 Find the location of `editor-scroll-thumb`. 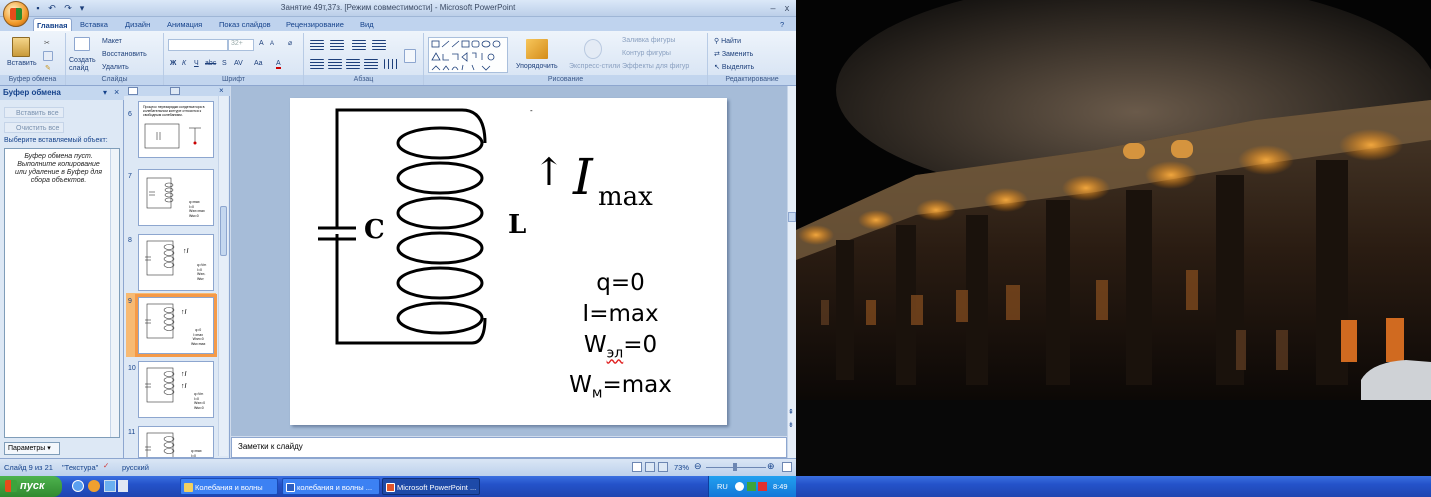

editor-scroll-thumb is located at coordinates (792, 217).